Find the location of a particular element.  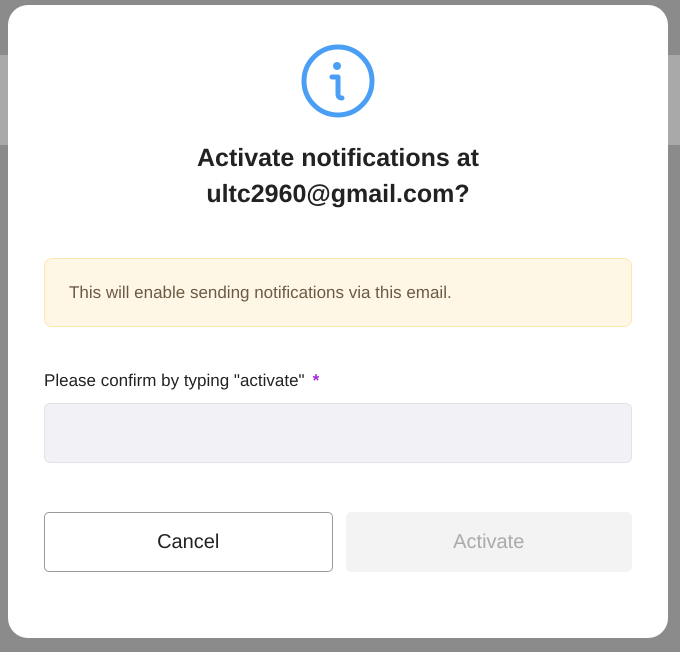

notice-text: This will enable sending notifications via this email. is located at coordinates (260, 292).